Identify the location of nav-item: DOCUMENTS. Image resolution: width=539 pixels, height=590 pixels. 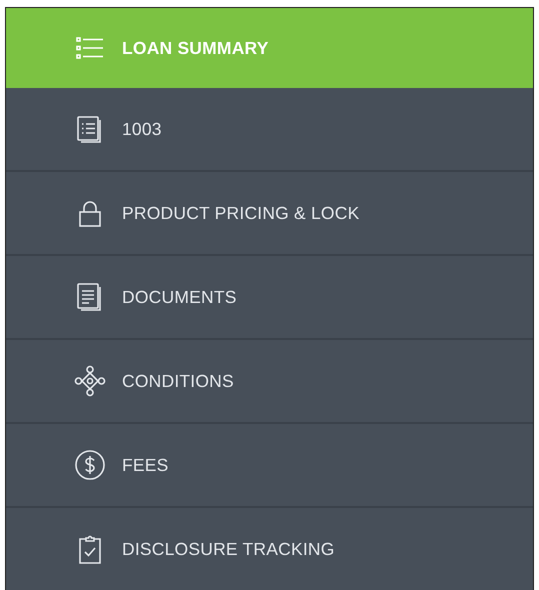
(269, 298).